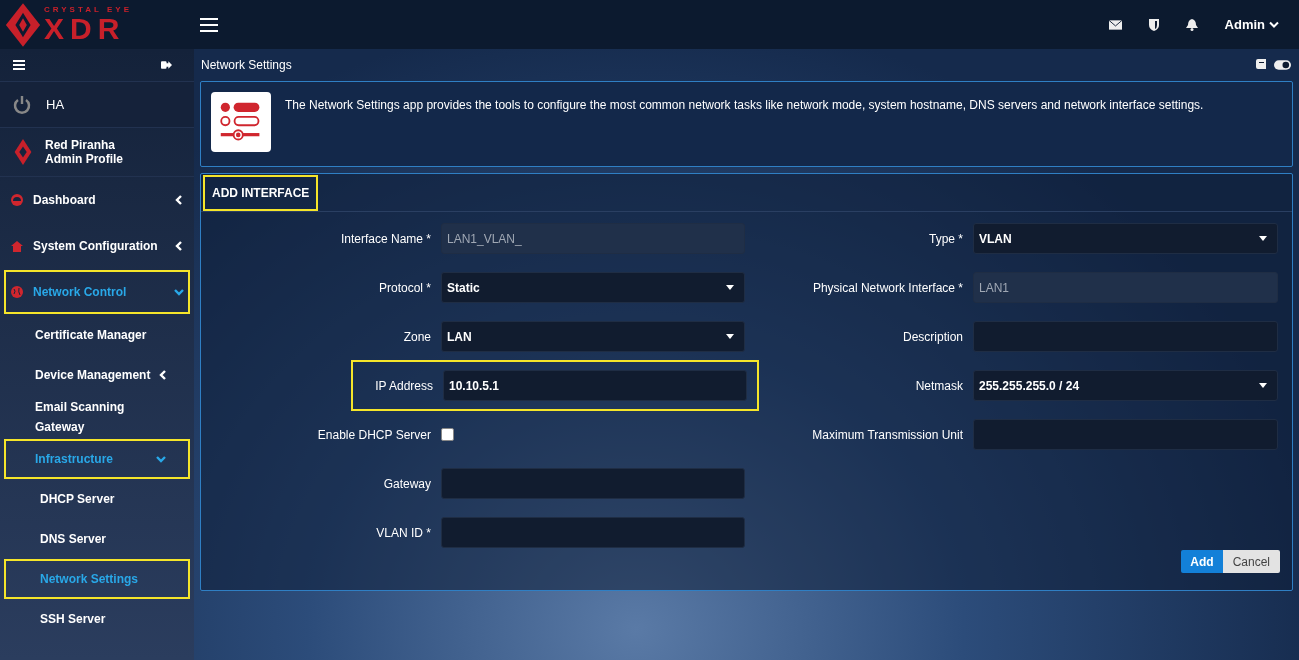  Describe the element at coordinates (1125, 385) in the screenshot. I see `dropdown-field: 255.255.255.0 / 24` at that location.